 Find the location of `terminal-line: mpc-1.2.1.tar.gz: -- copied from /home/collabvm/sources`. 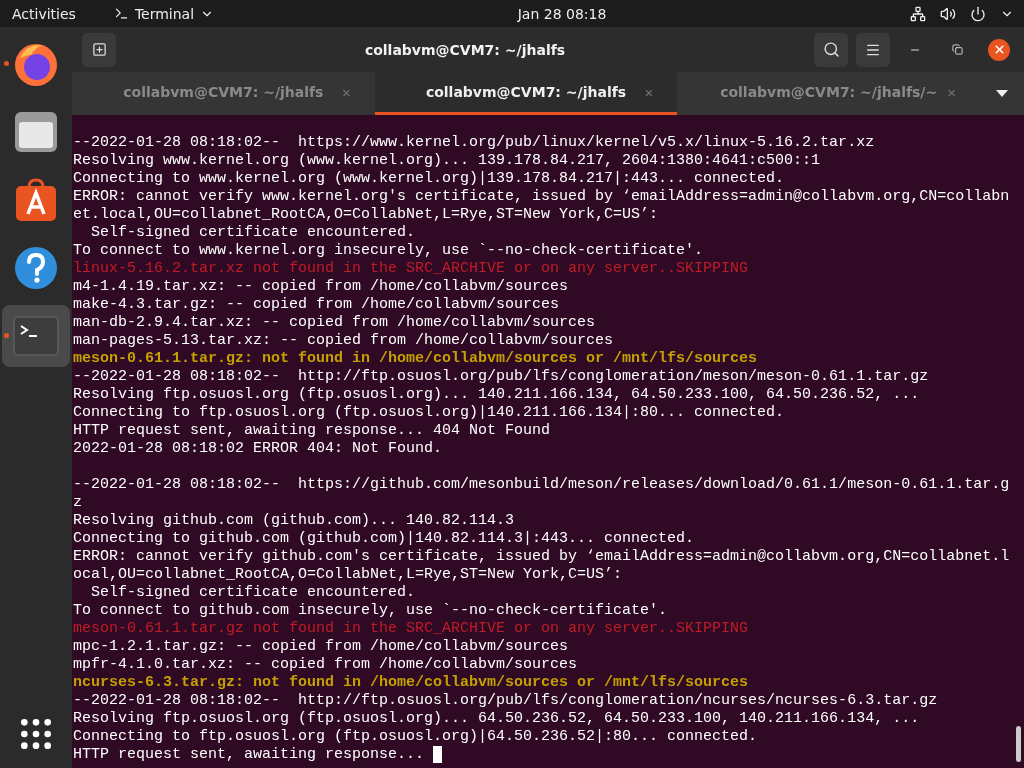

terminal-line: mpc-1.2.1.tar.gz: -- copied from /home/collabvm/sources is located at coordinates (321, 647).